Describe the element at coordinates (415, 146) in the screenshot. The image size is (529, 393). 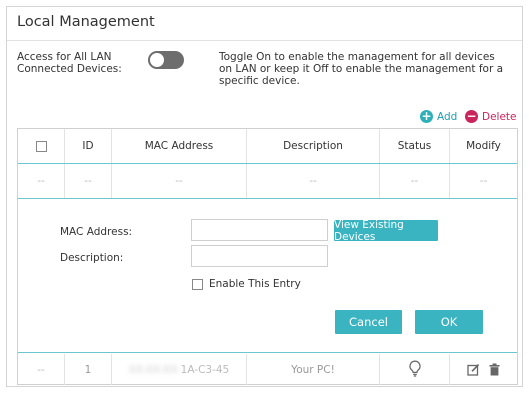
I see `header-status: Status` at that location.